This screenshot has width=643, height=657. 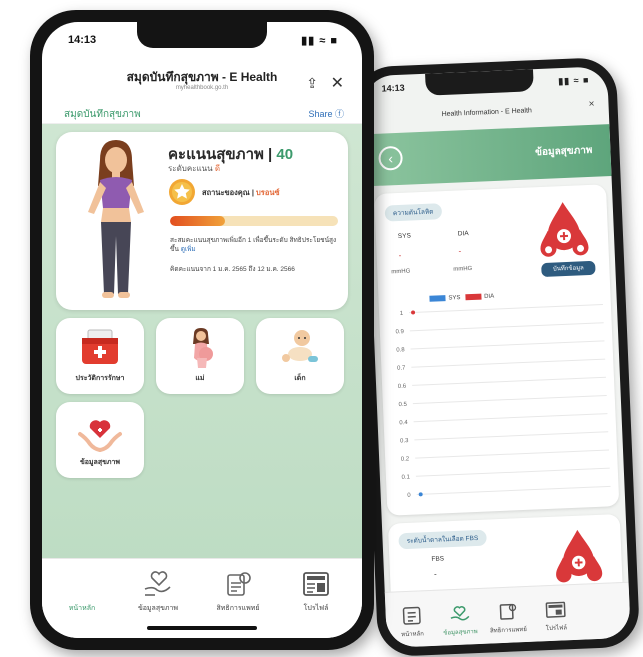 What do you see at coordinates (555, 609) in the screenshot?
I see `profile-card-icon` at bounding box center [555, 609].